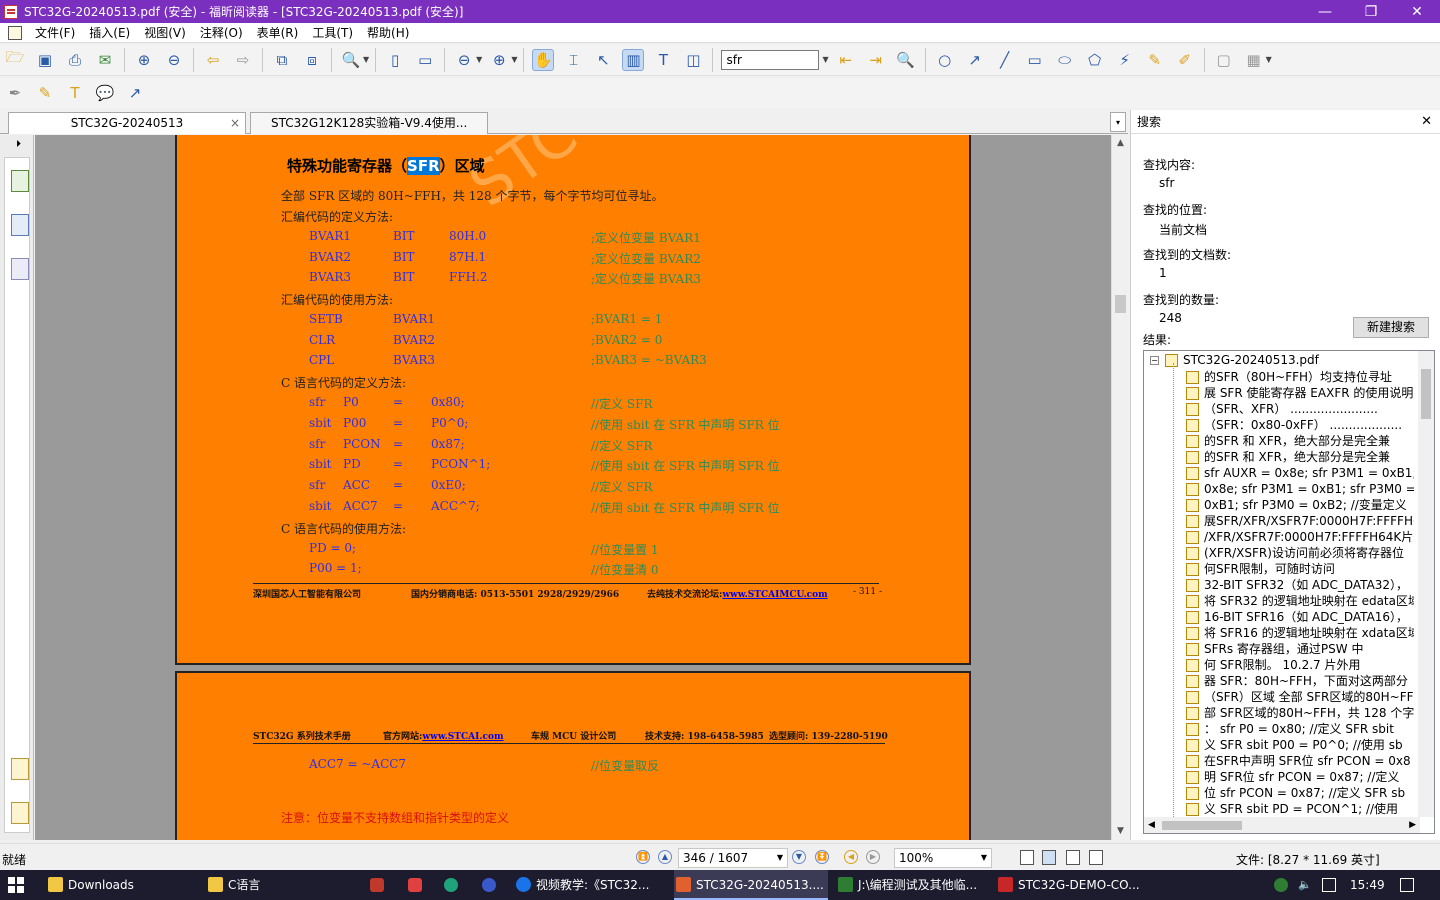 This screenshot has height=900, width=1440. I want to click on last-page-icon: ⏬, so click(822, 857).